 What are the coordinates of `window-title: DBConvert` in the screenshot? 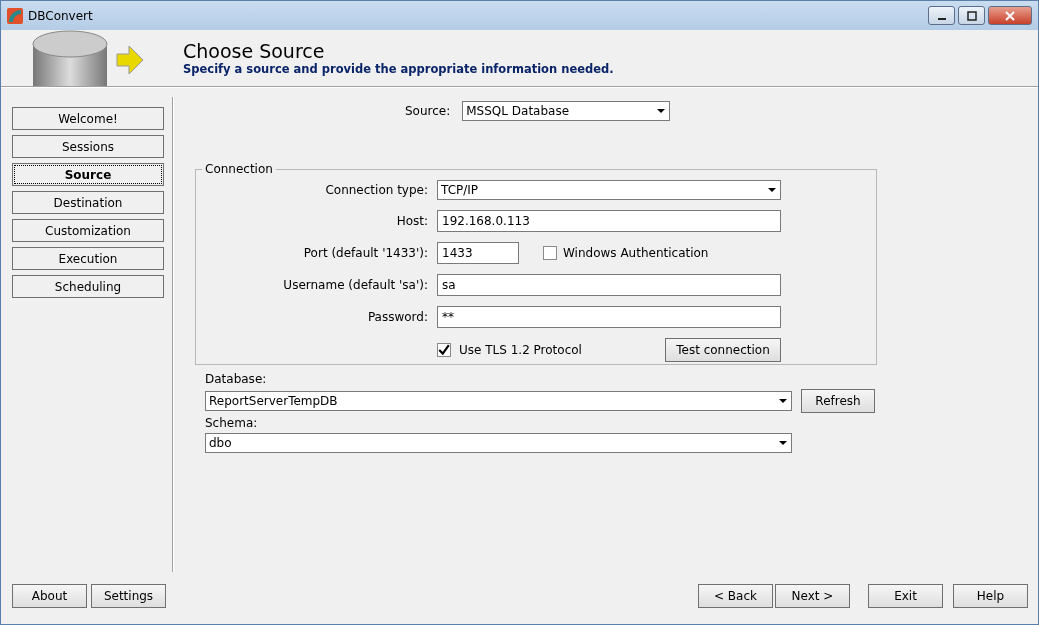 It's located at (60, 15).